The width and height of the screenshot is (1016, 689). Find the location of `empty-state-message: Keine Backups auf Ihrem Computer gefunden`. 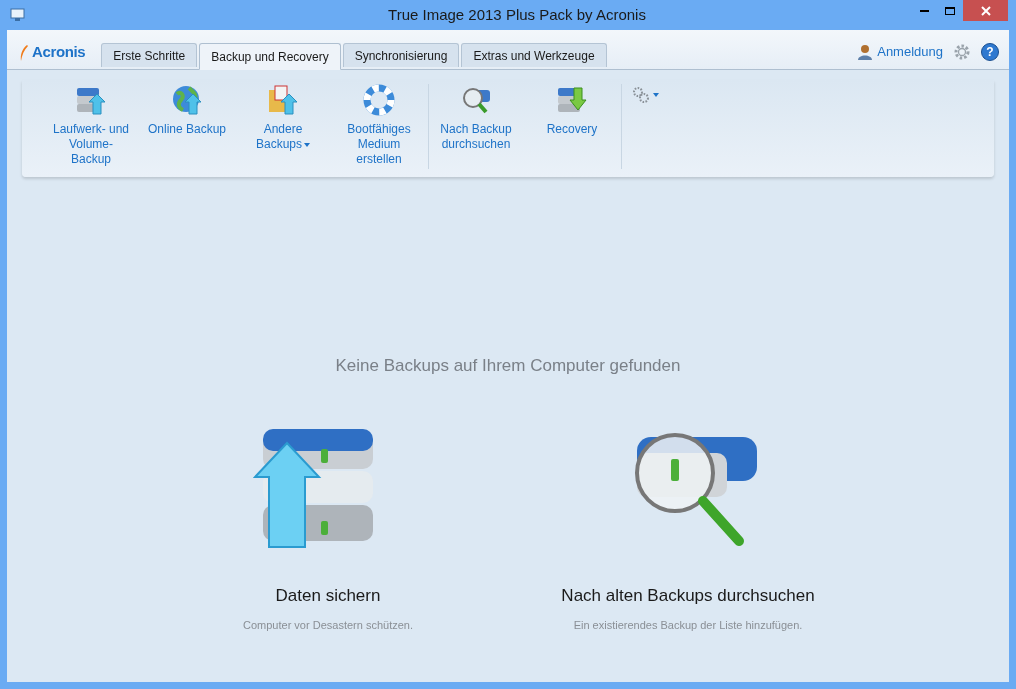

empty-state-message: Keine Backups auf Ihrem Computer gefunden is located at coordinates (508, 366).